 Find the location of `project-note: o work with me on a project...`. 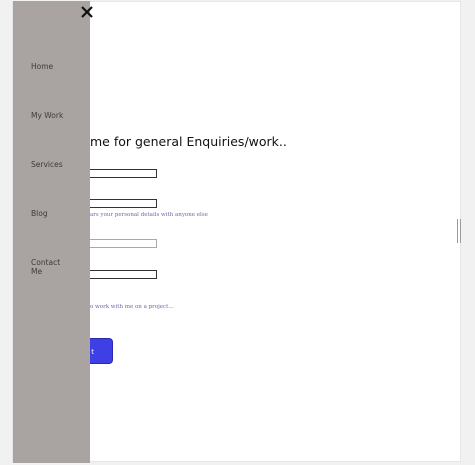

project-note: o work with me on a project... is located at coordinates (132, 307).